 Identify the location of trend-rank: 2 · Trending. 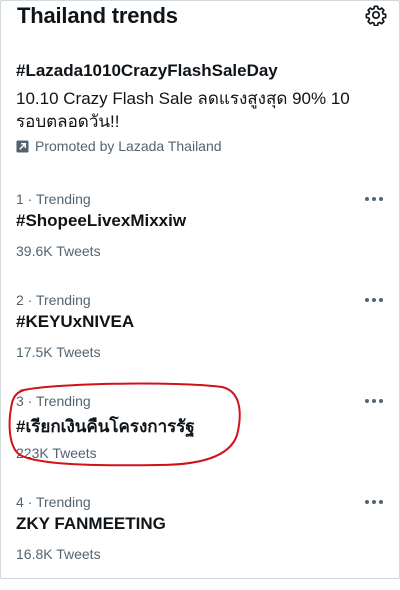
(53, 300).